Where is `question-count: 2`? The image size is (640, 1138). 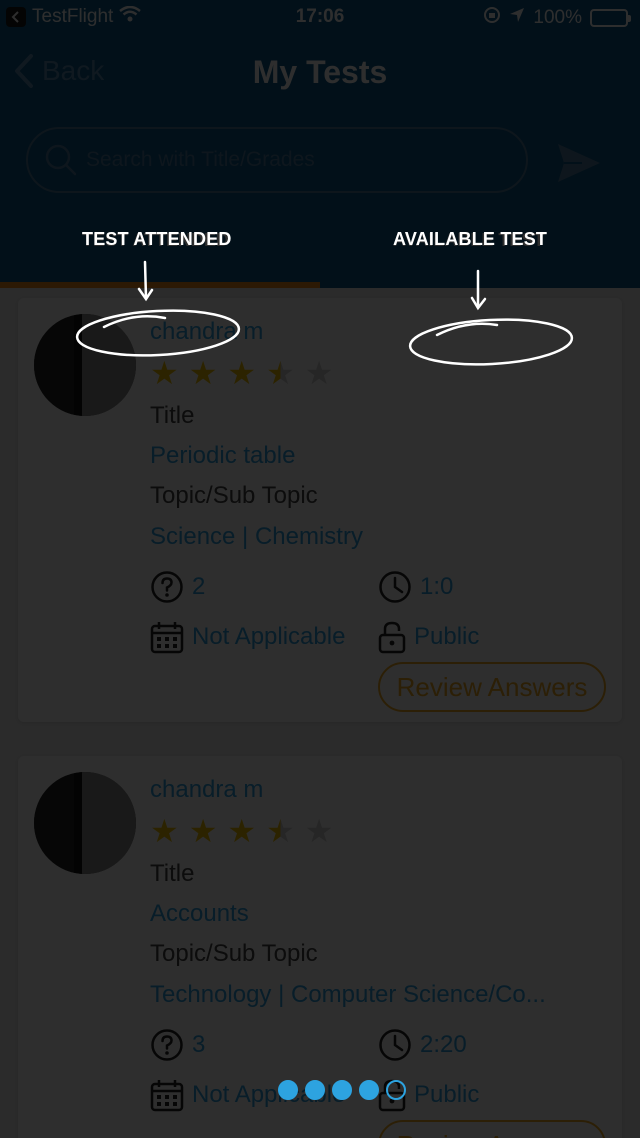
question-count: 2 is located at coordinates (177, 587).